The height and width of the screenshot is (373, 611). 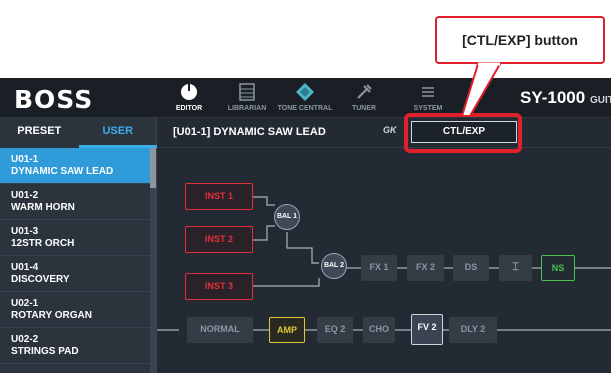 I want to click on patch-id: U02-2, so click(x=25, y=339).